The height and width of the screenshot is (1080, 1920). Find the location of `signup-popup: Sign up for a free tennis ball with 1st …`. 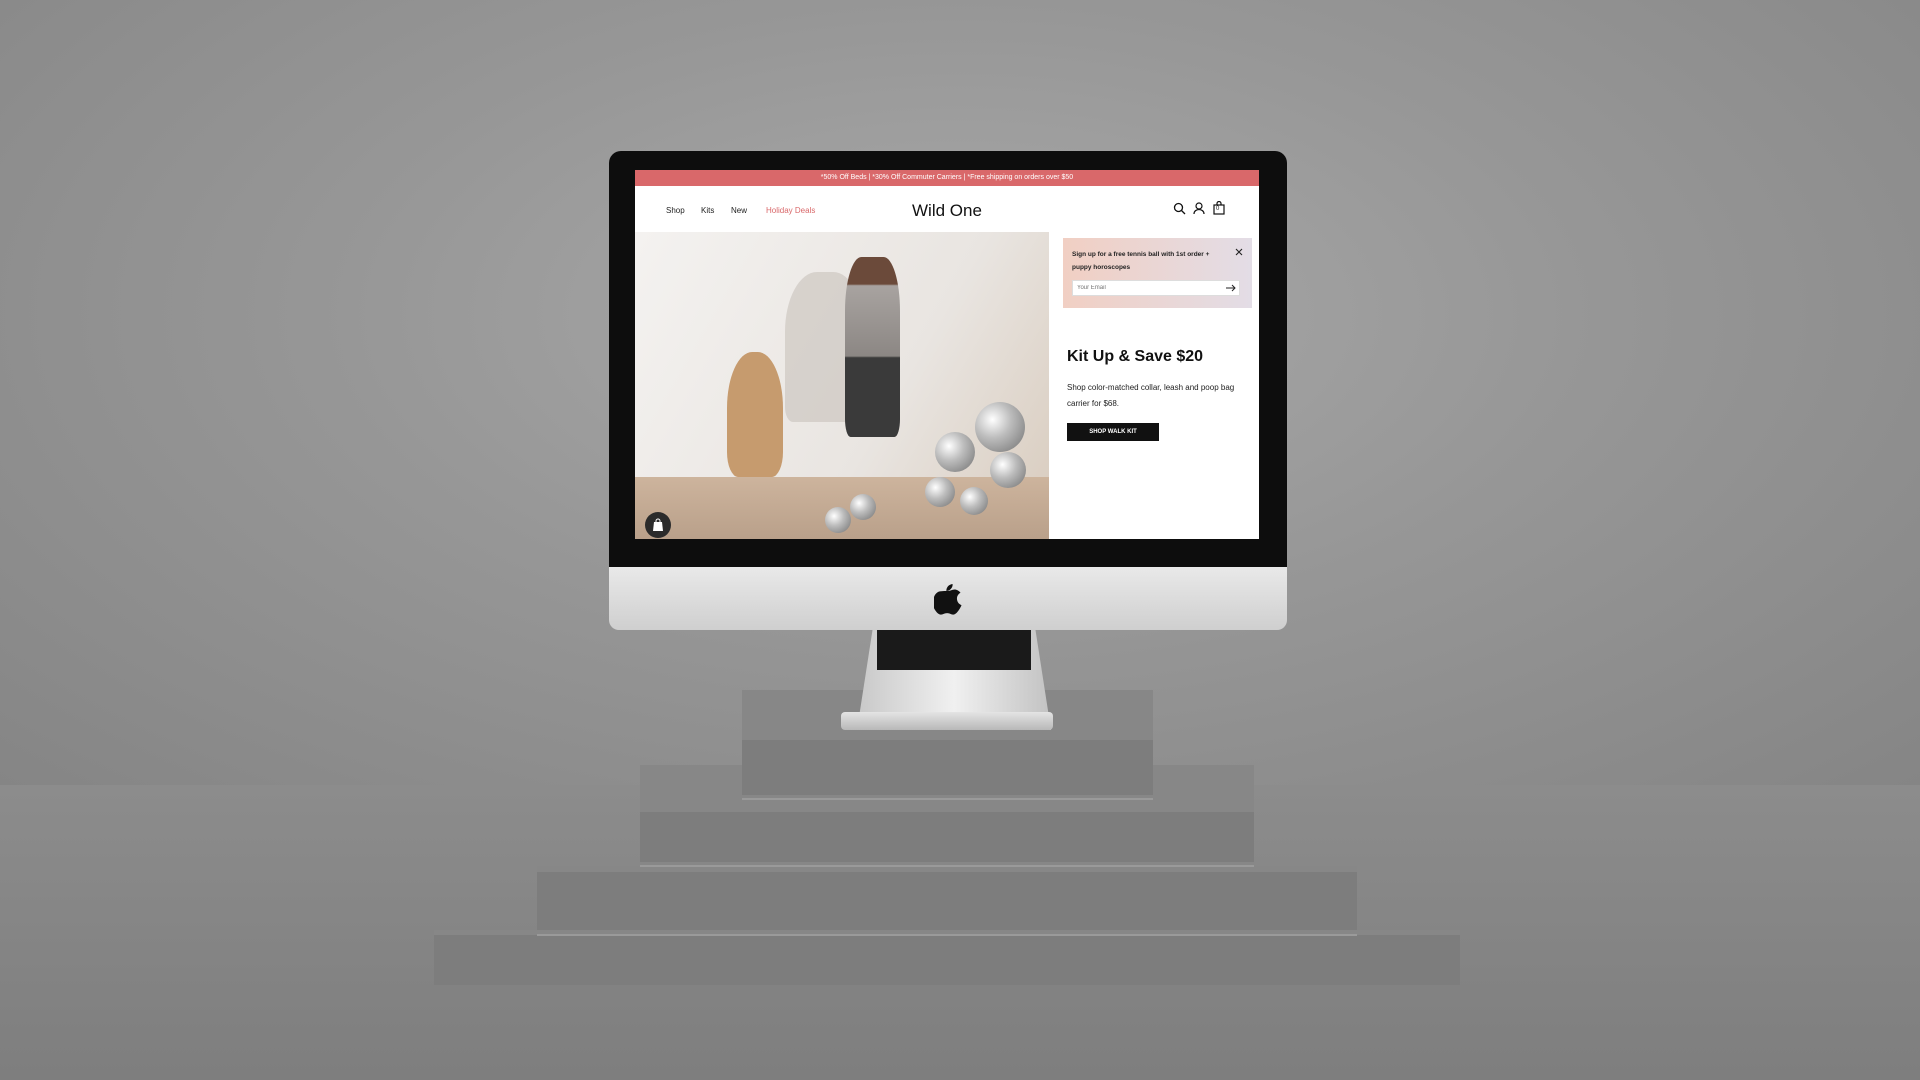

signup-popup: Sign up for a free tennis ball with 1st … is located at coordinates (1157, 273).